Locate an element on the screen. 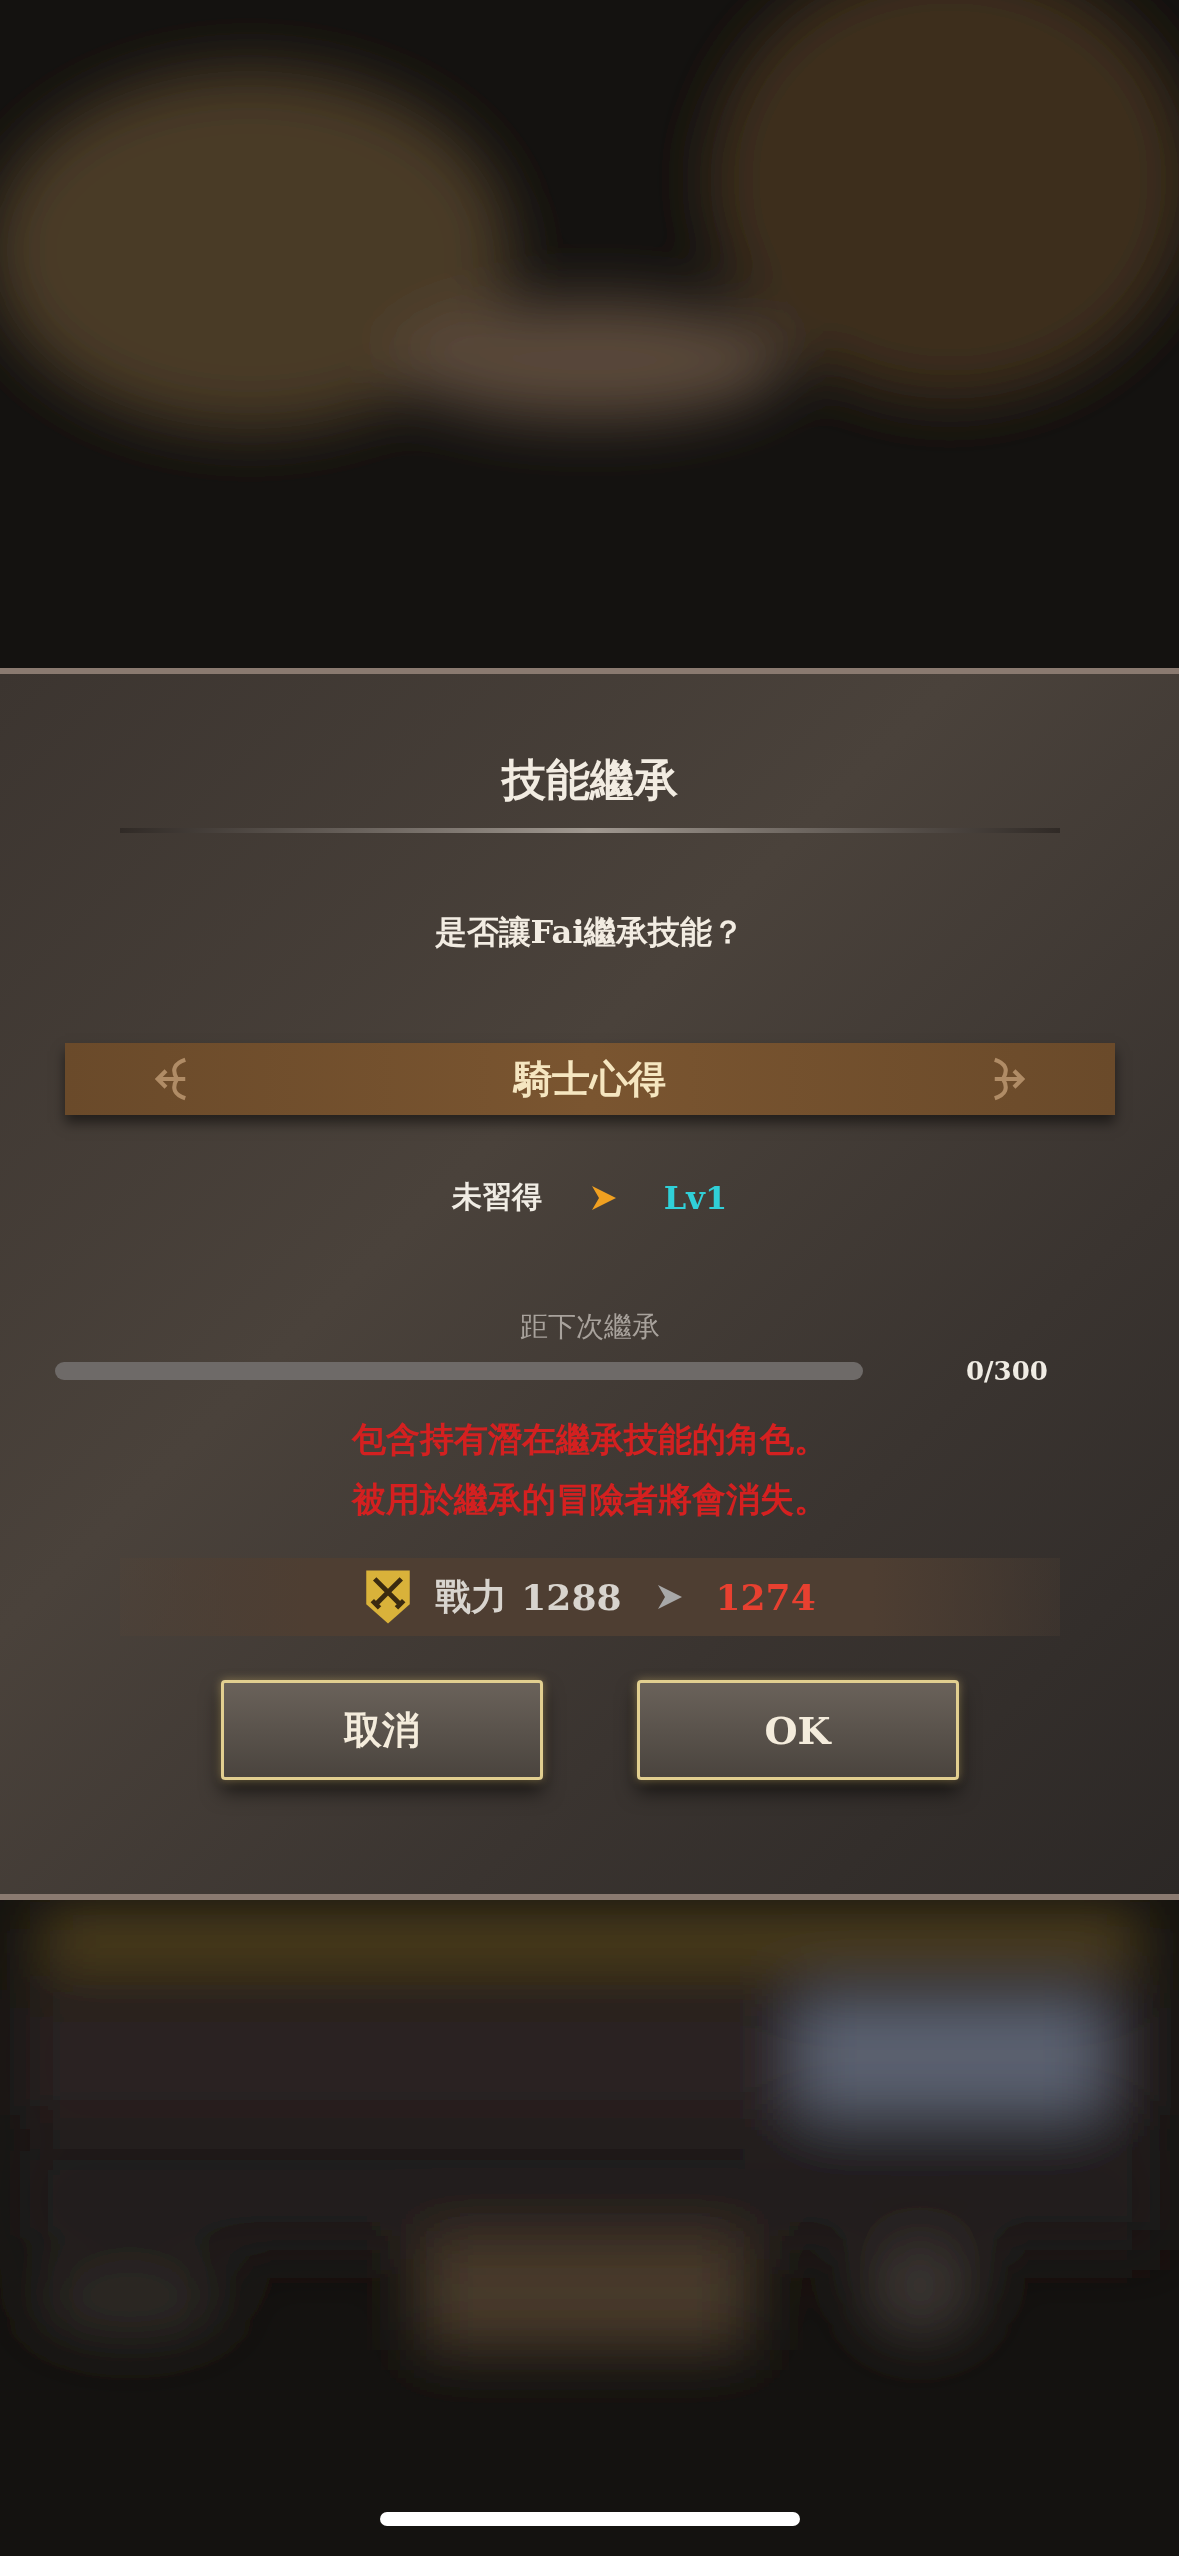  dialog-question: 是否讓Fai繼承技能？ is located at coordinates (589, 932).